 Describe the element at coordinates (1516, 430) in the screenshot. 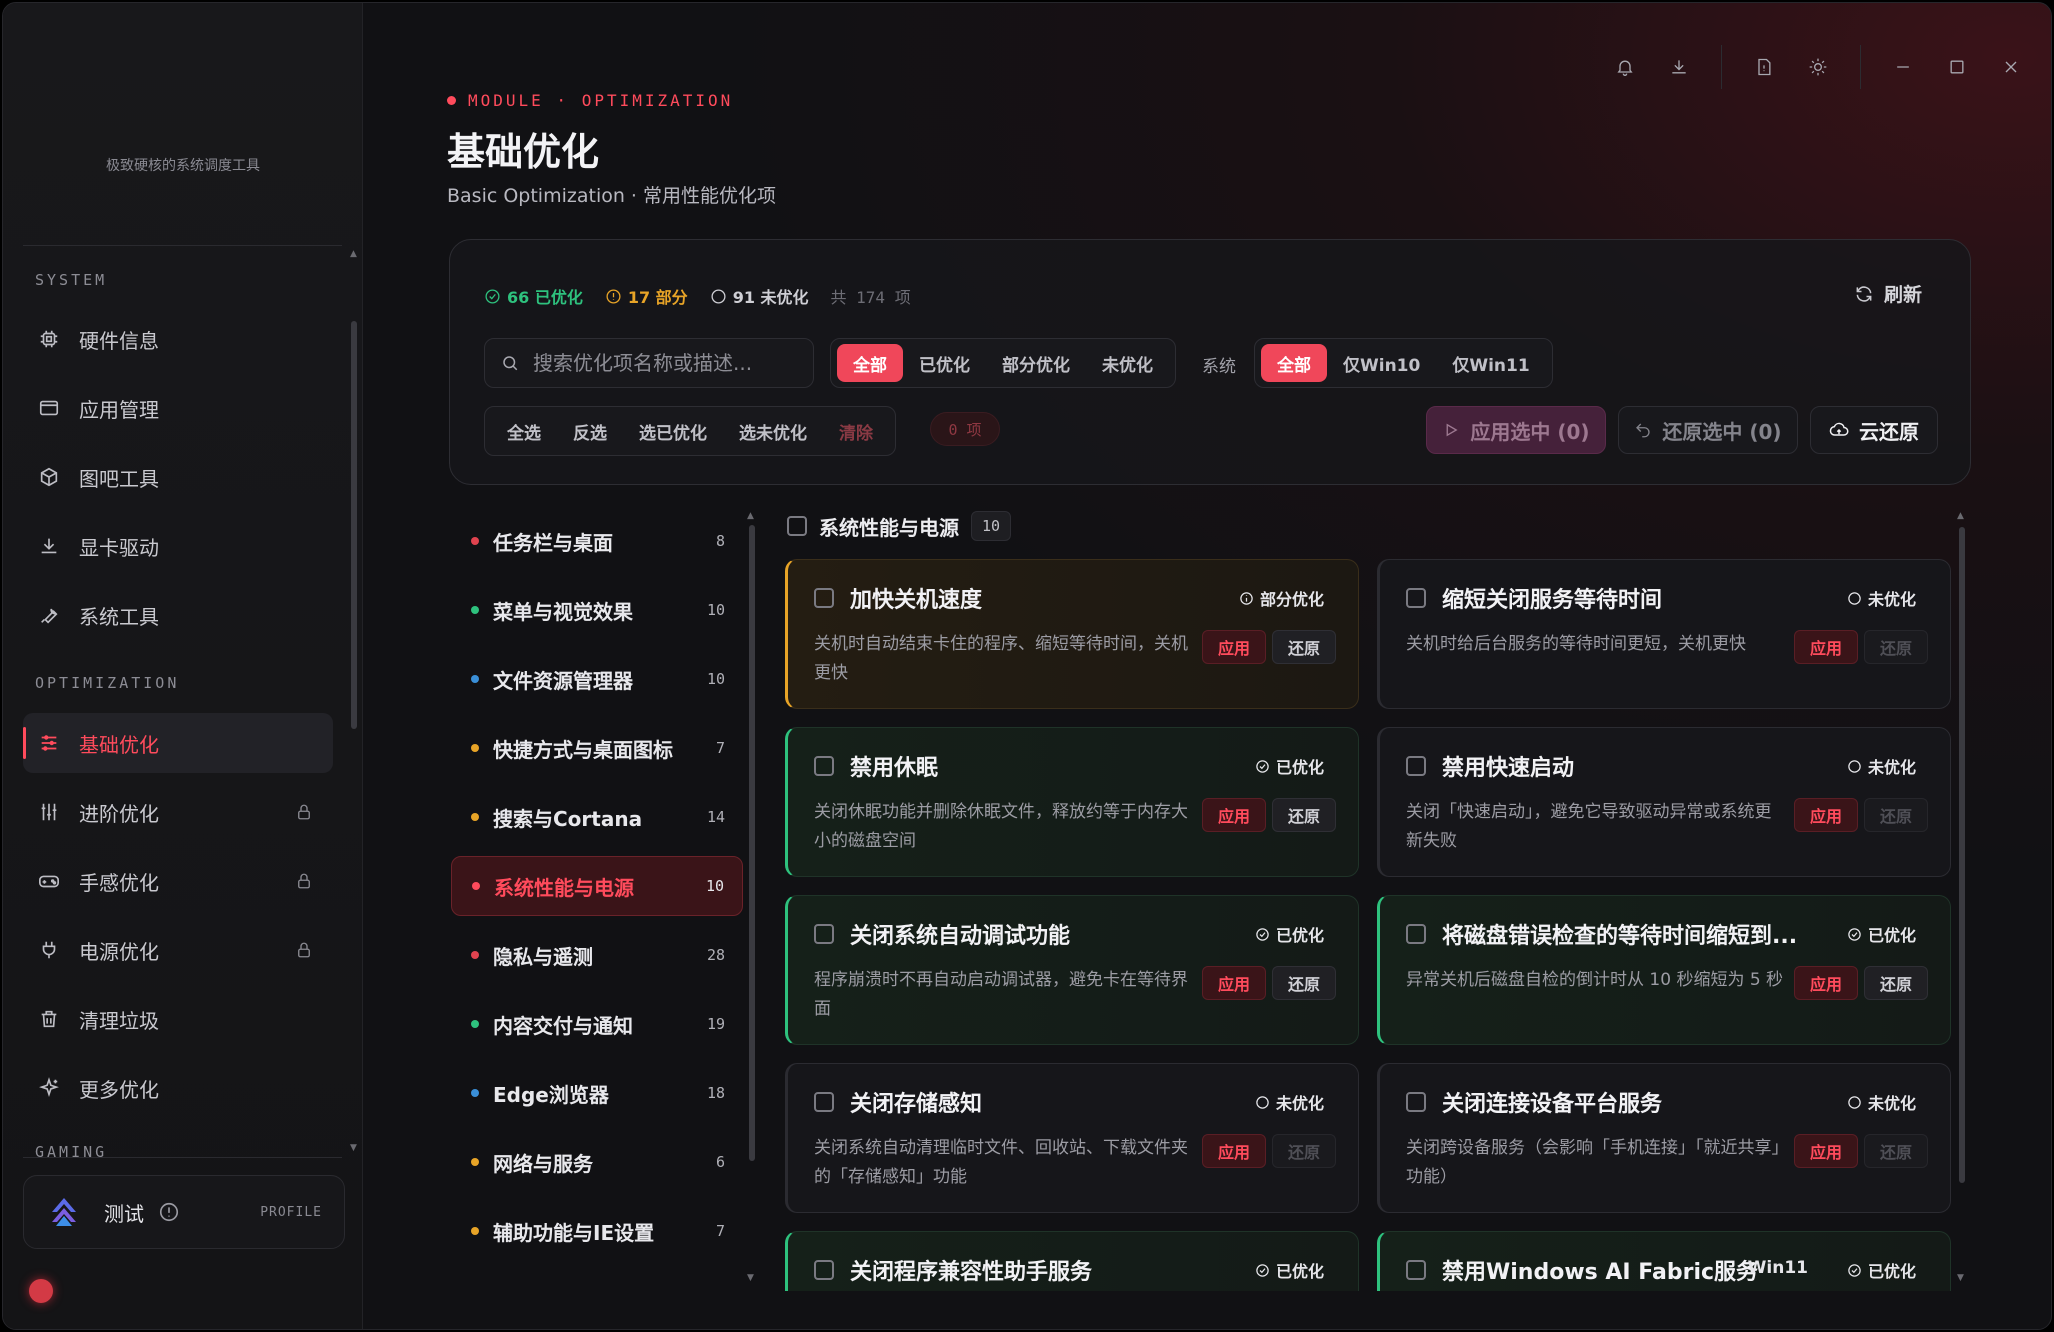

I see `apply-selected-button: 应用选中 (0)` at that location.